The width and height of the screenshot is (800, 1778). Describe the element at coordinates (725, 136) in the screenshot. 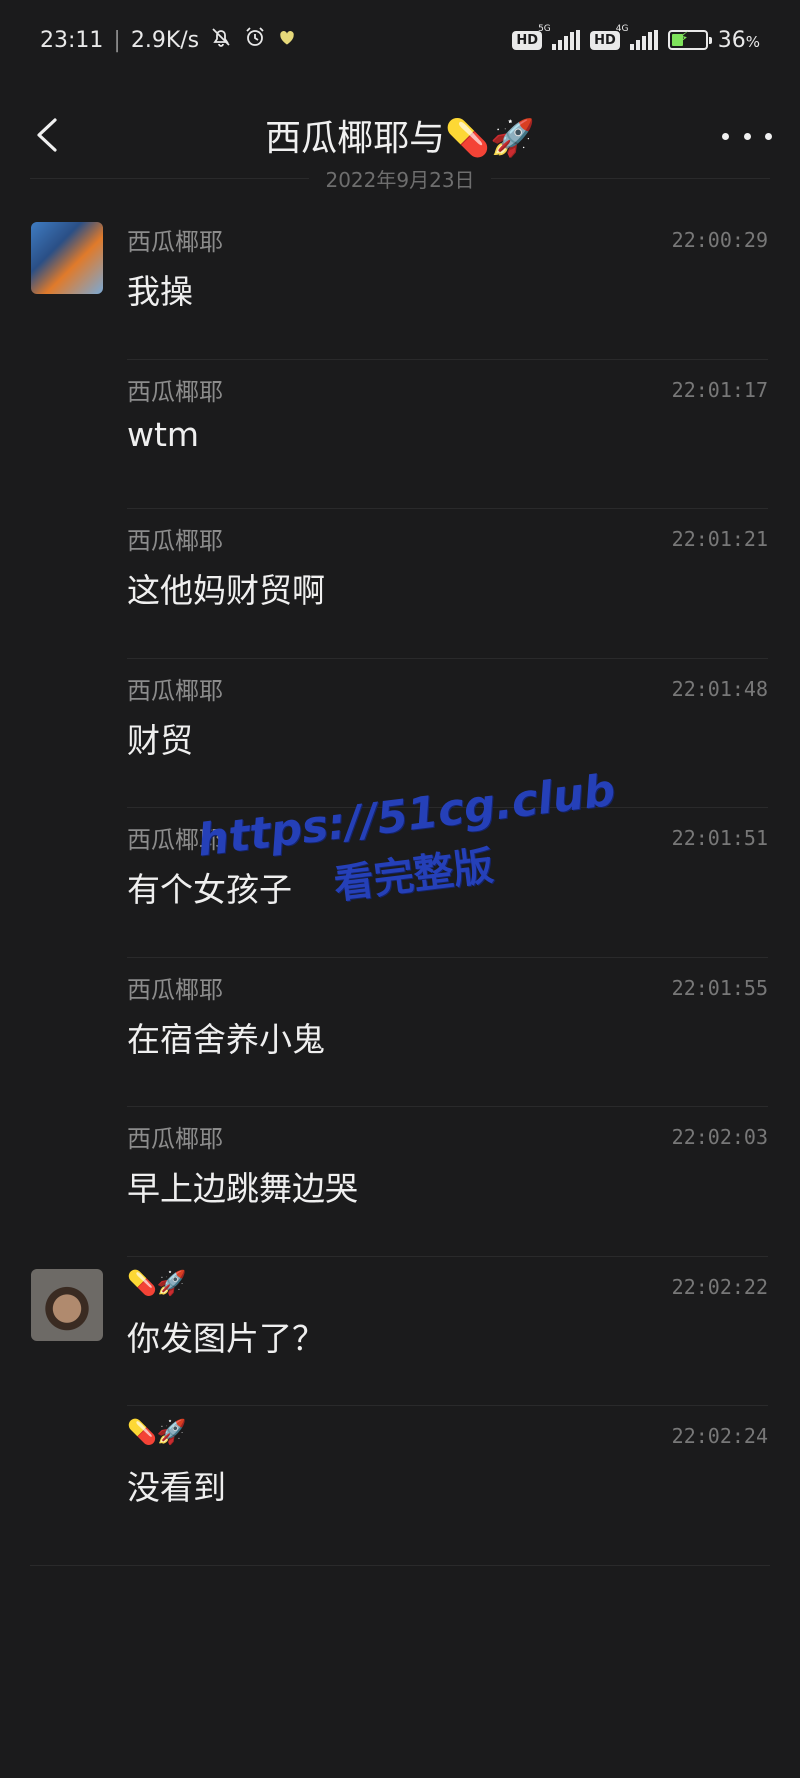

I see `more-dots-icon` at that location.